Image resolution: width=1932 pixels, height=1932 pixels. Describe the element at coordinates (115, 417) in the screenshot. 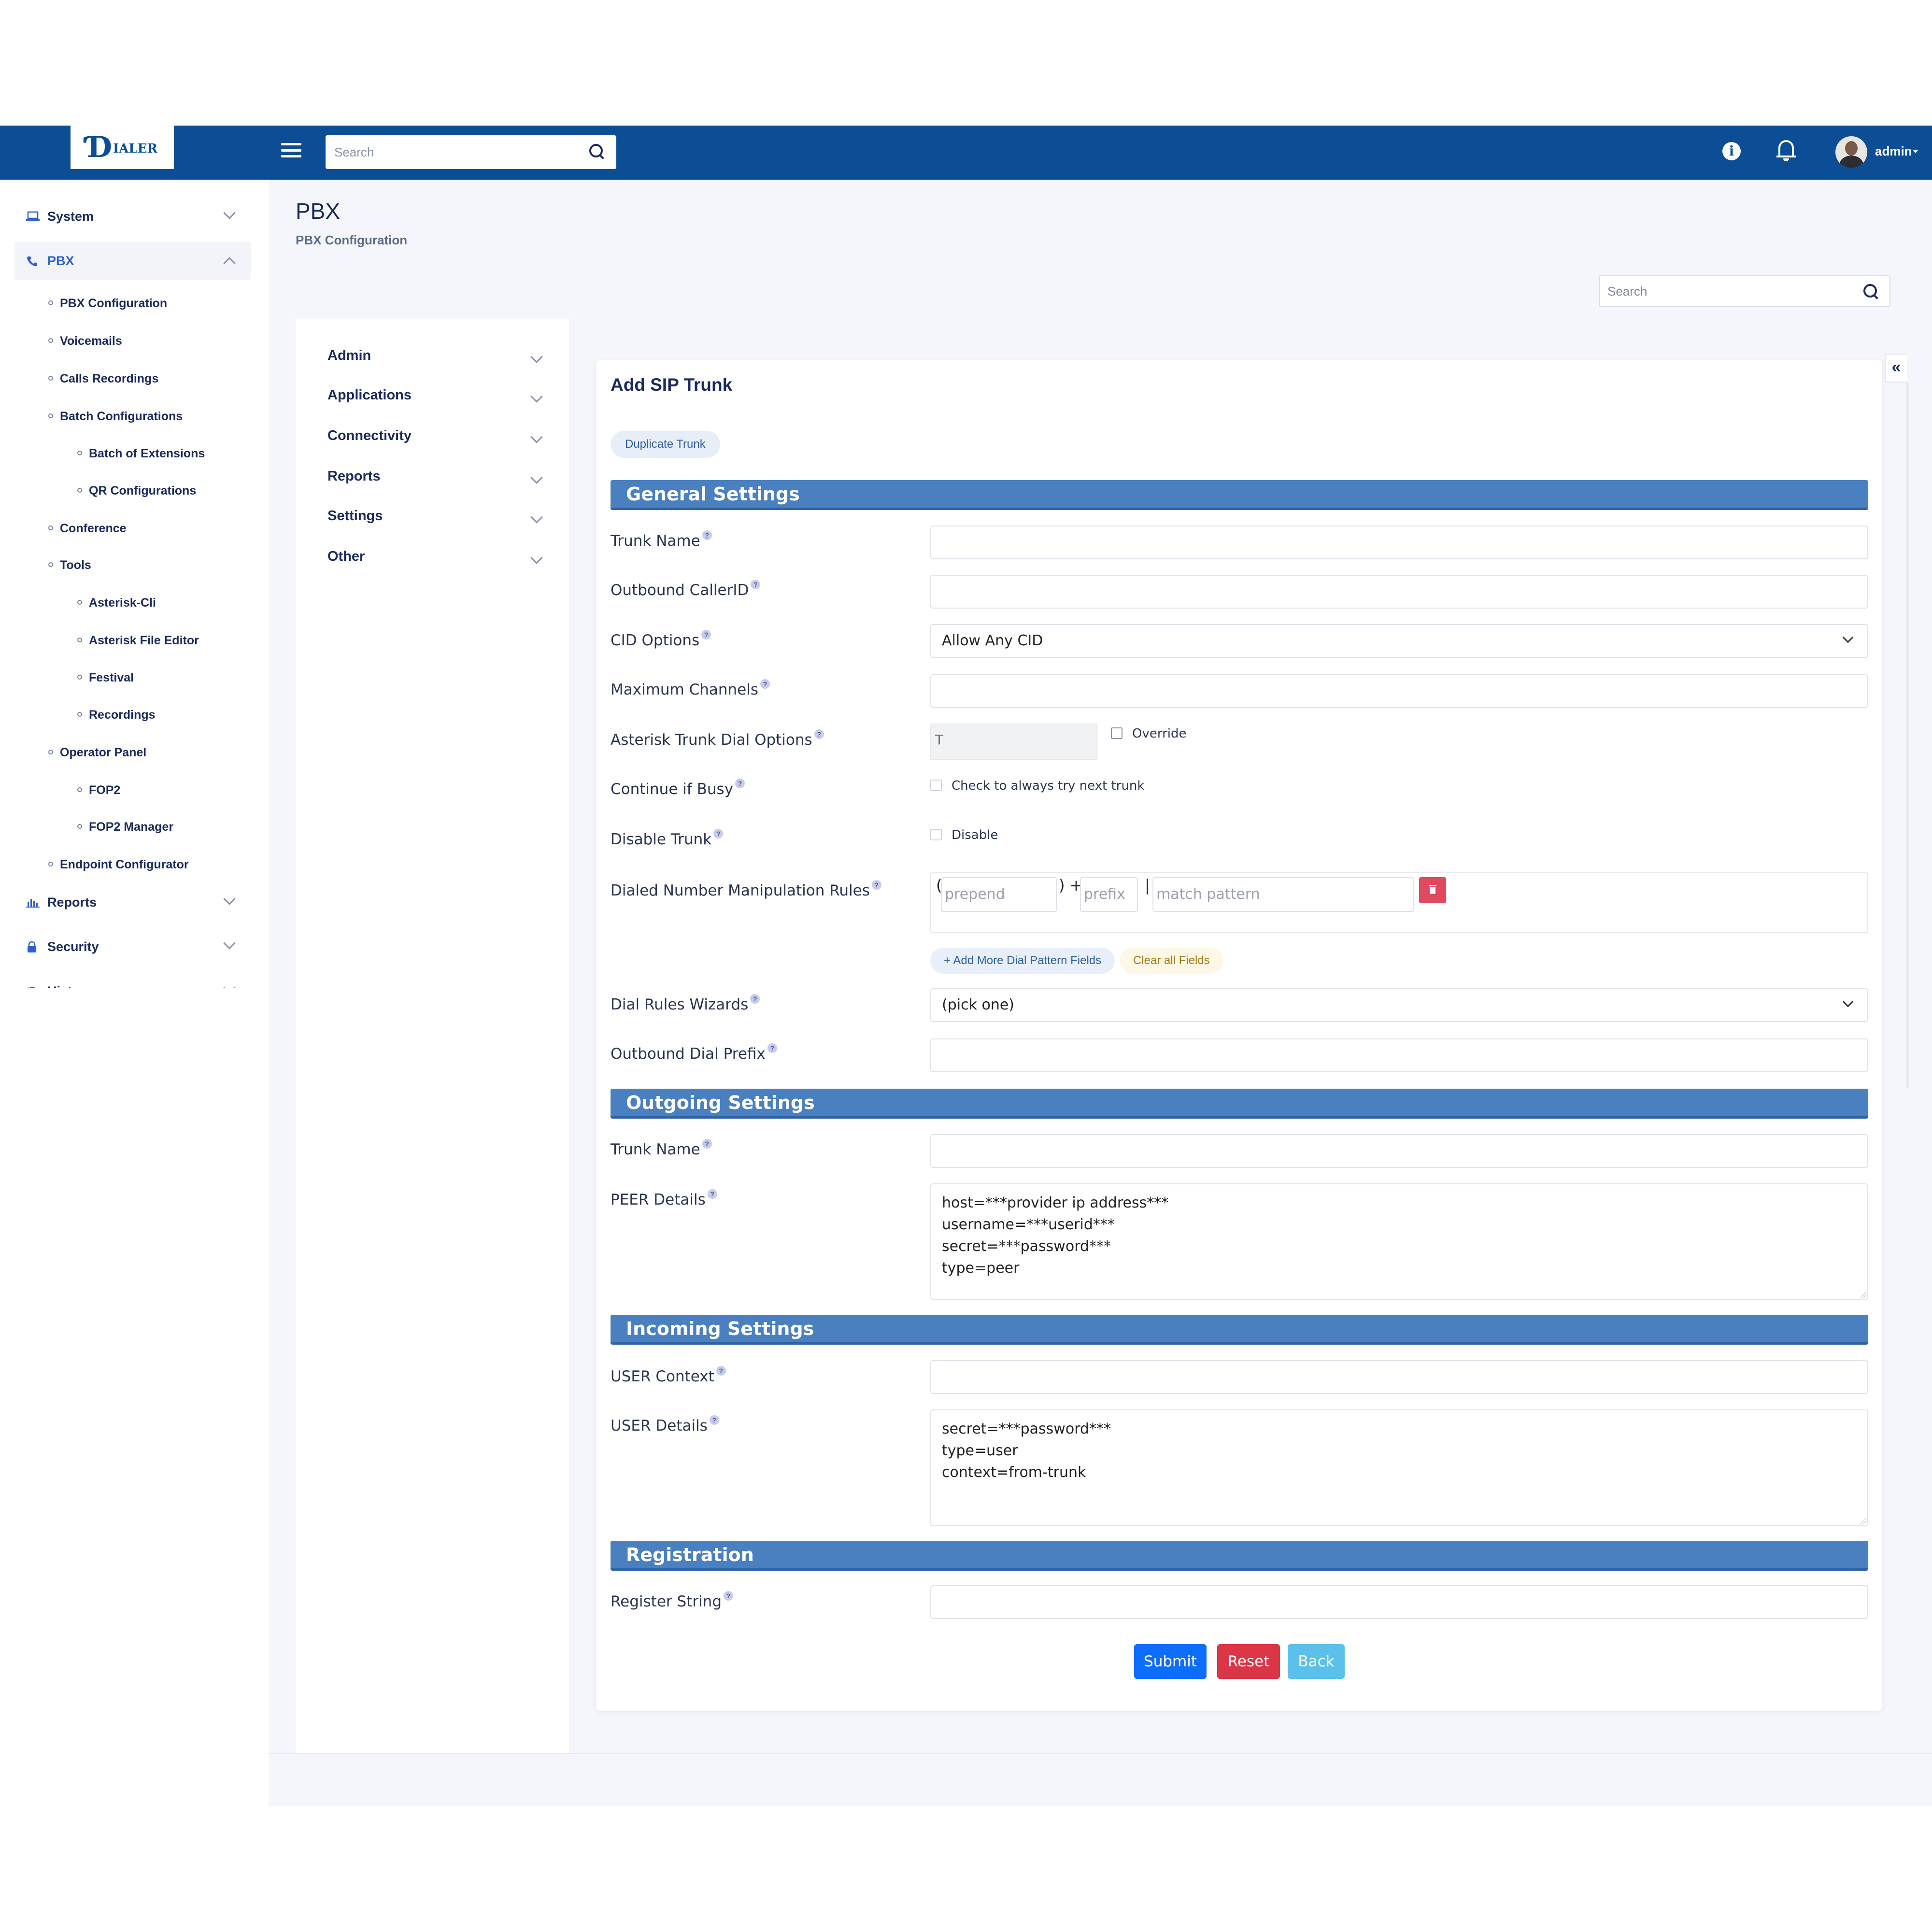

I see `sidebar-item-batch-configurations: Batch Configurations` at that location.